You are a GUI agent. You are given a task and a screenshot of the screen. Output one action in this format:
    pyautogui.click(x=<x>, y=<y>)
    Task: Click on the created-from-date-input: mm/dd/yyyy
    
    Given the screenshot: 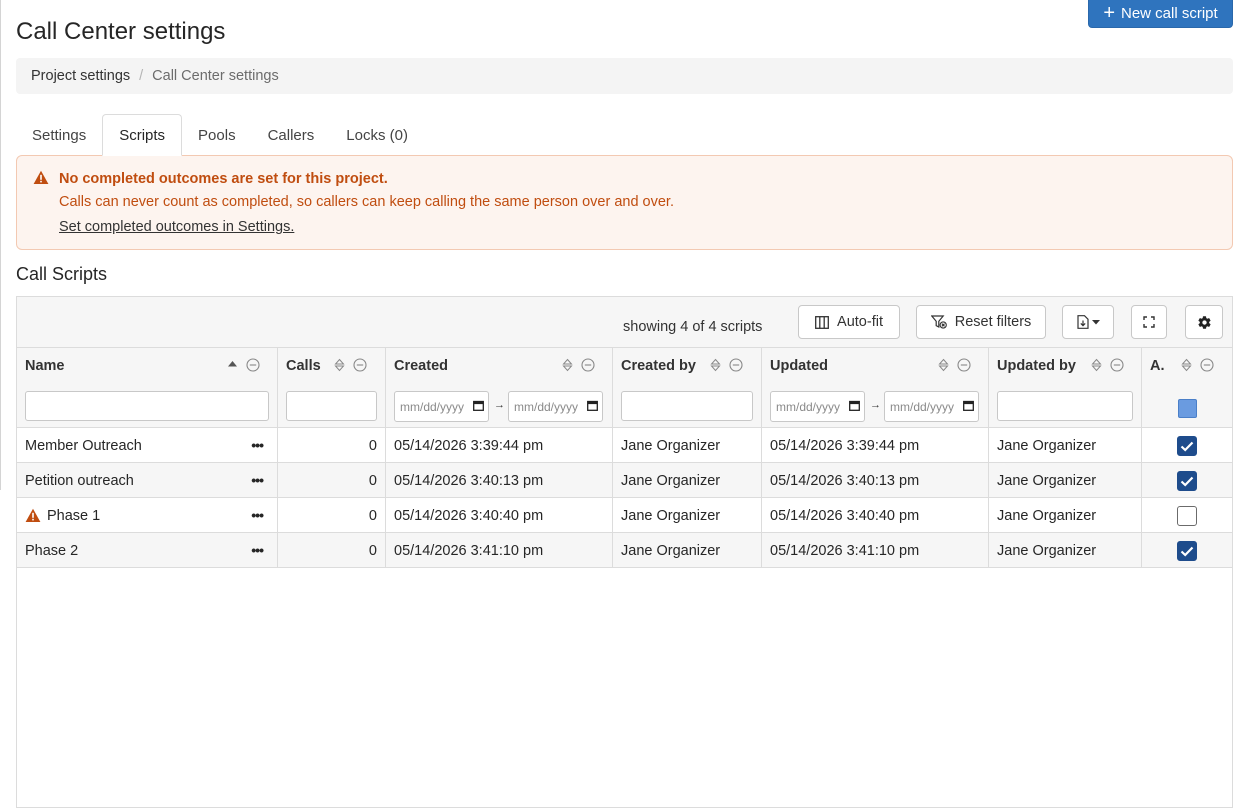 What is the action you would take?
    pyautogui.click(x=441, y=406)
    